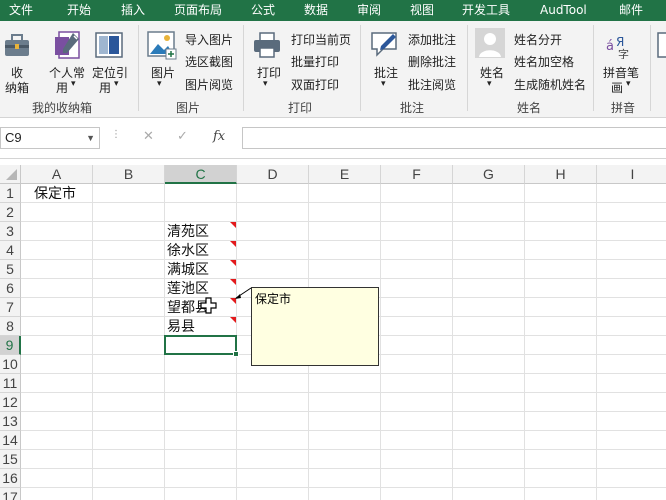  I want to click on cell-c3: 清苑区, so click(188, 232).